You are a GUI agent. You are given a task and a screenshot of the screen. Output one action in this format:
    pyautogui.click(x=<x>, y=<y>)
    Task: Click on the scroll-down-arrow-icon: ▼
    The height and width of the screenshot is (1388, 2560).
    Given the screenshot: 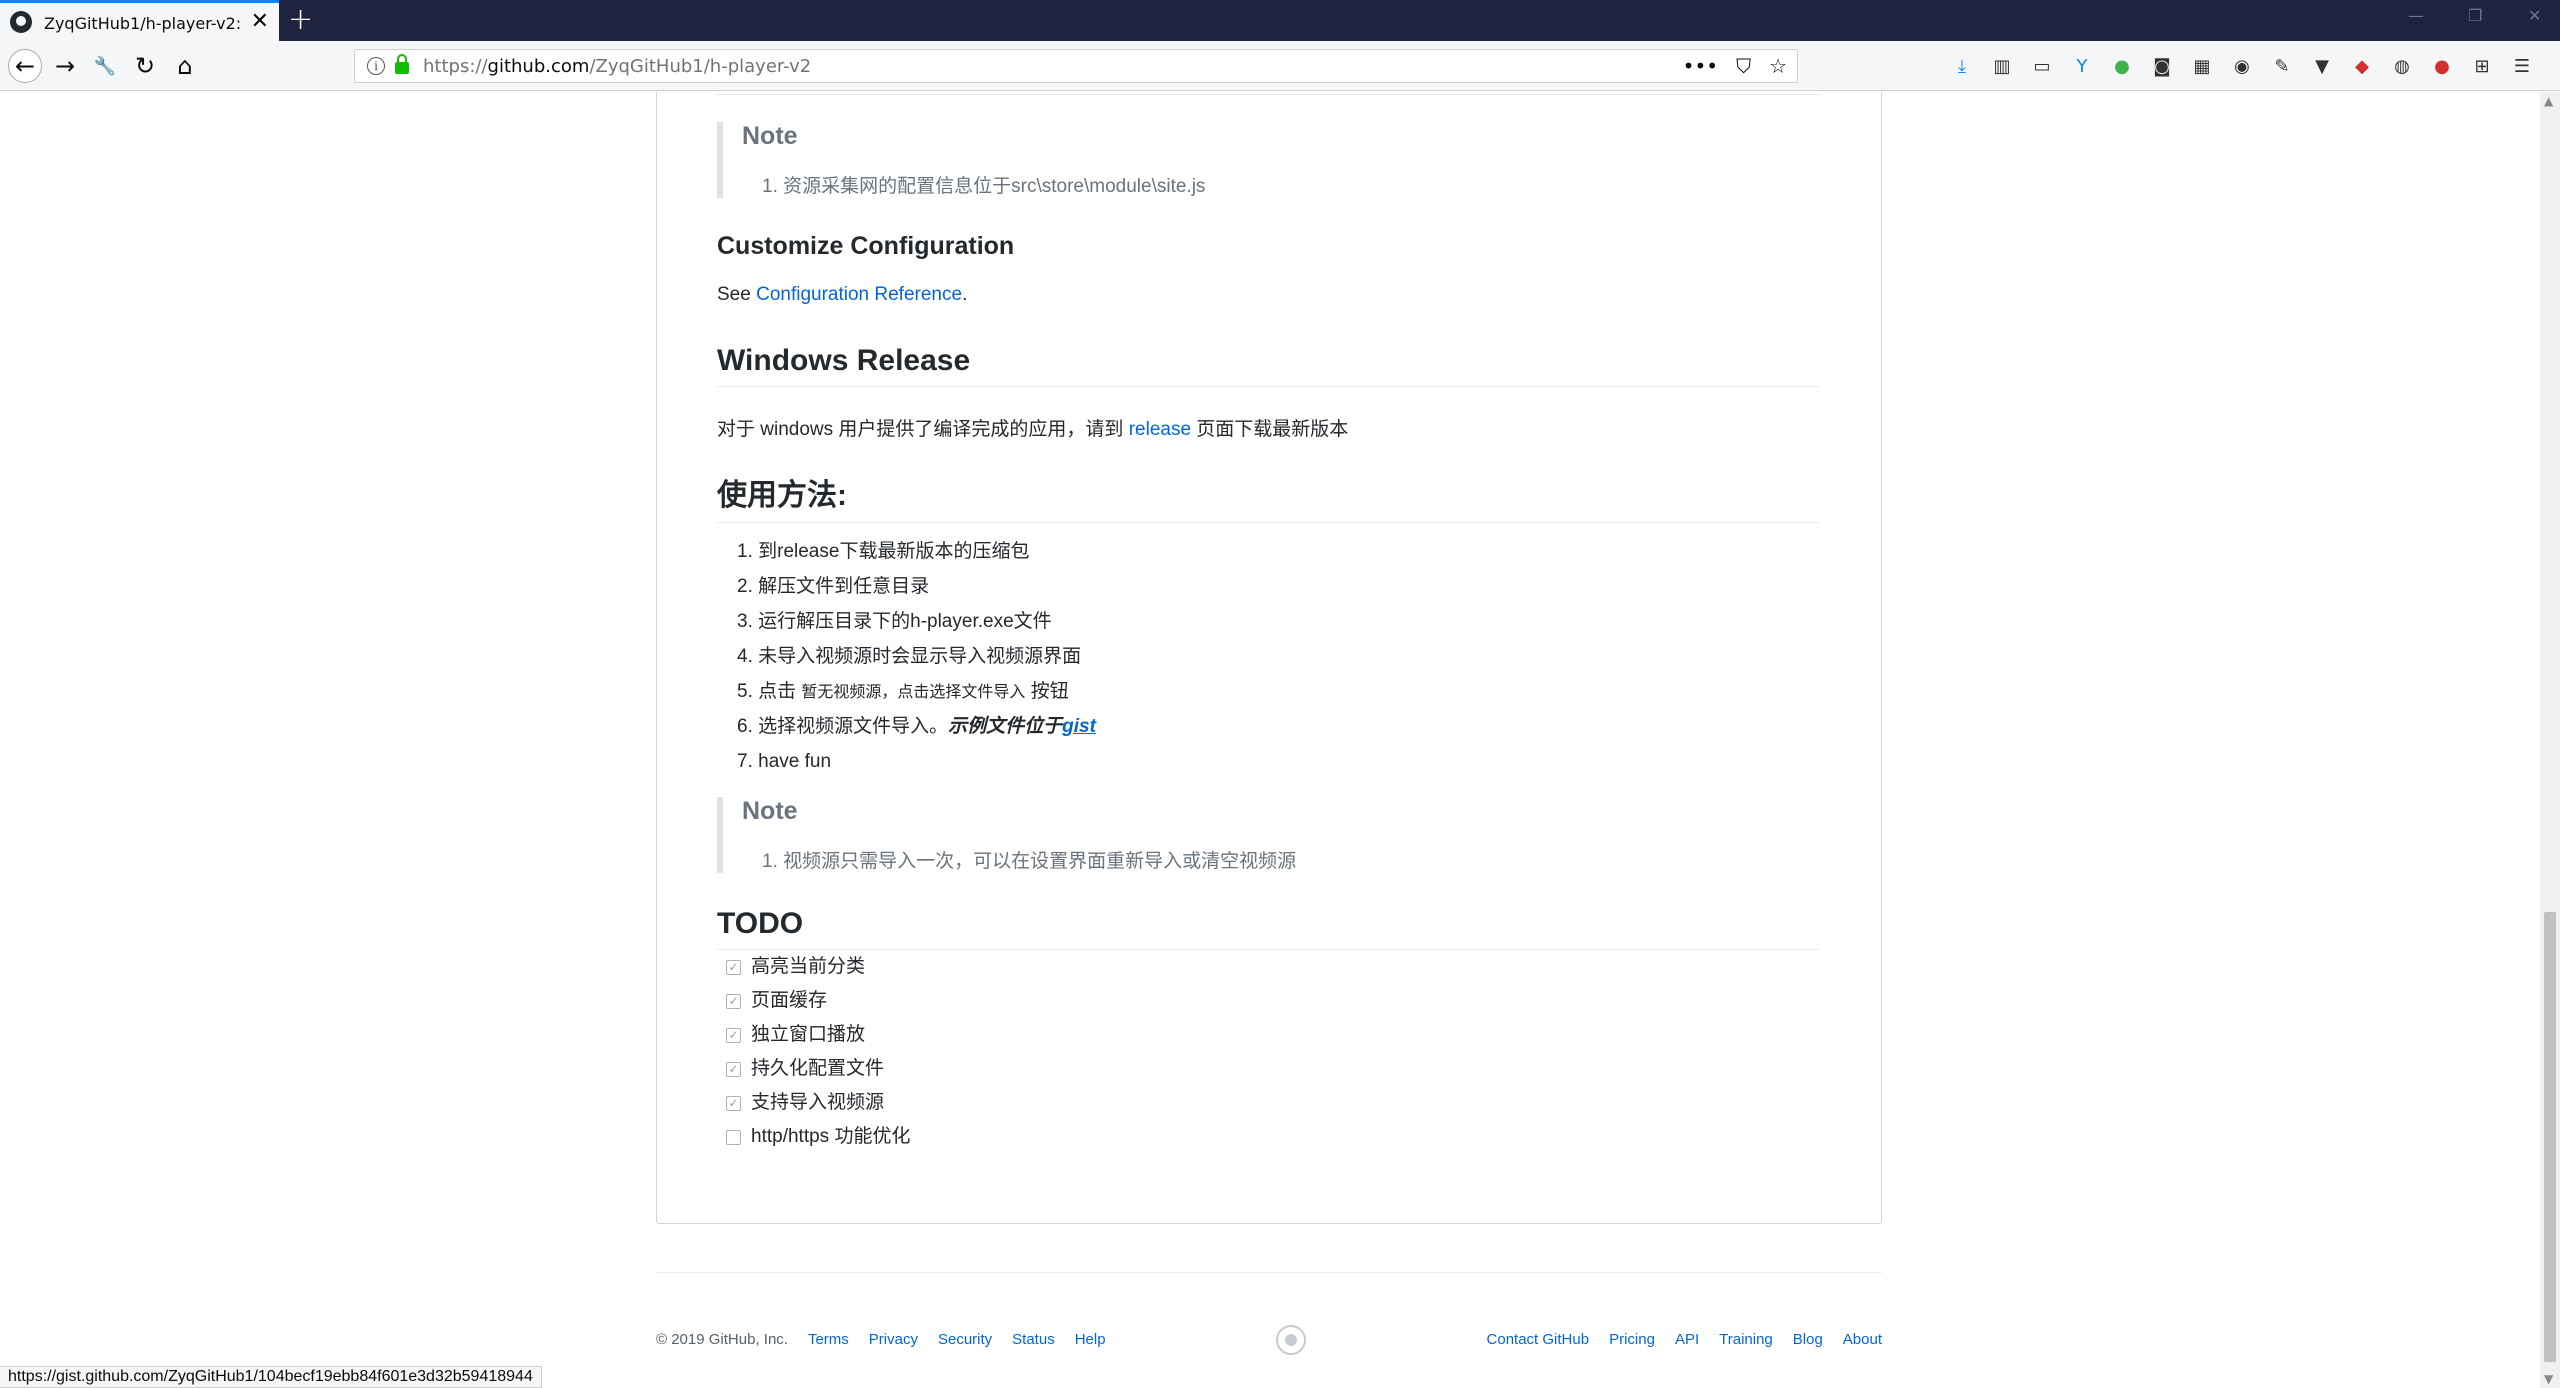 What is the action you would take?
    pyautogui.click(x=2548, y=1379)
    